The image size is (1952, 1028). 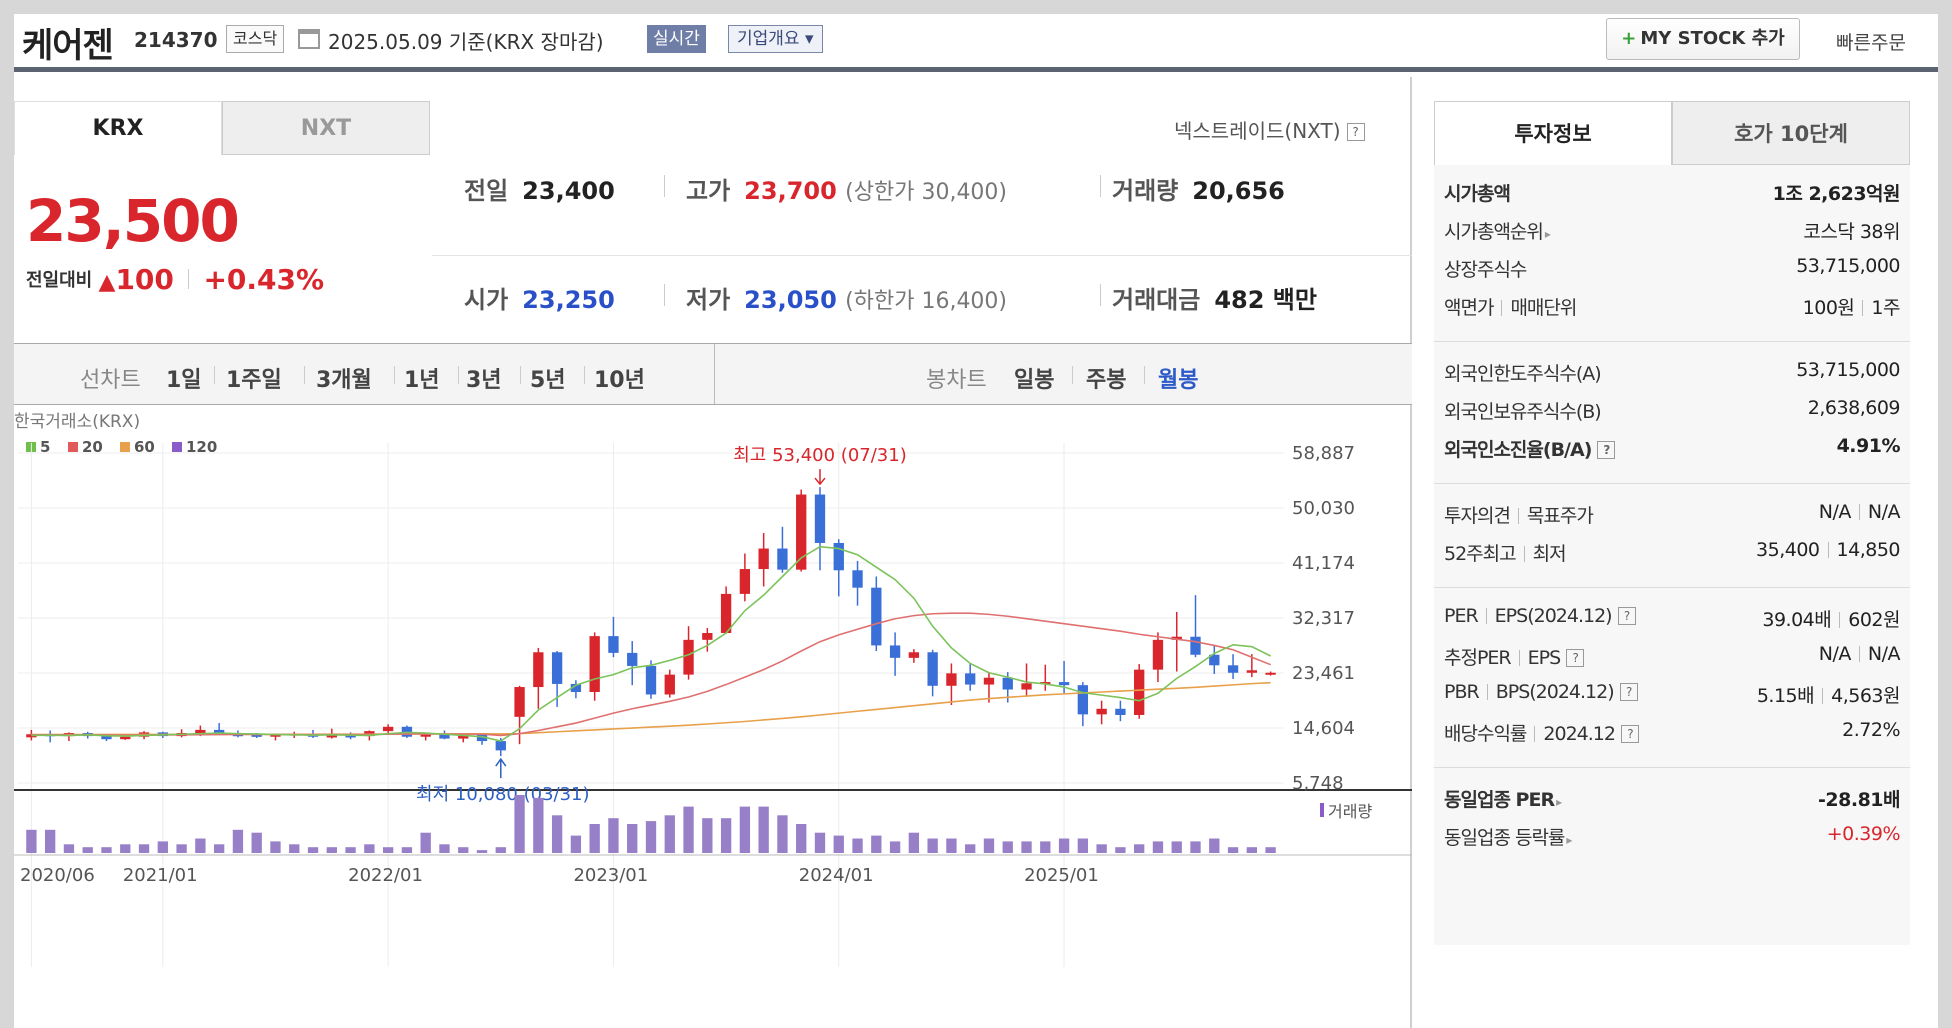 What do you see at coordinates (484, 378) in the screenshot?
I see `period-3y: 3년` at bounding box center [484, 378].